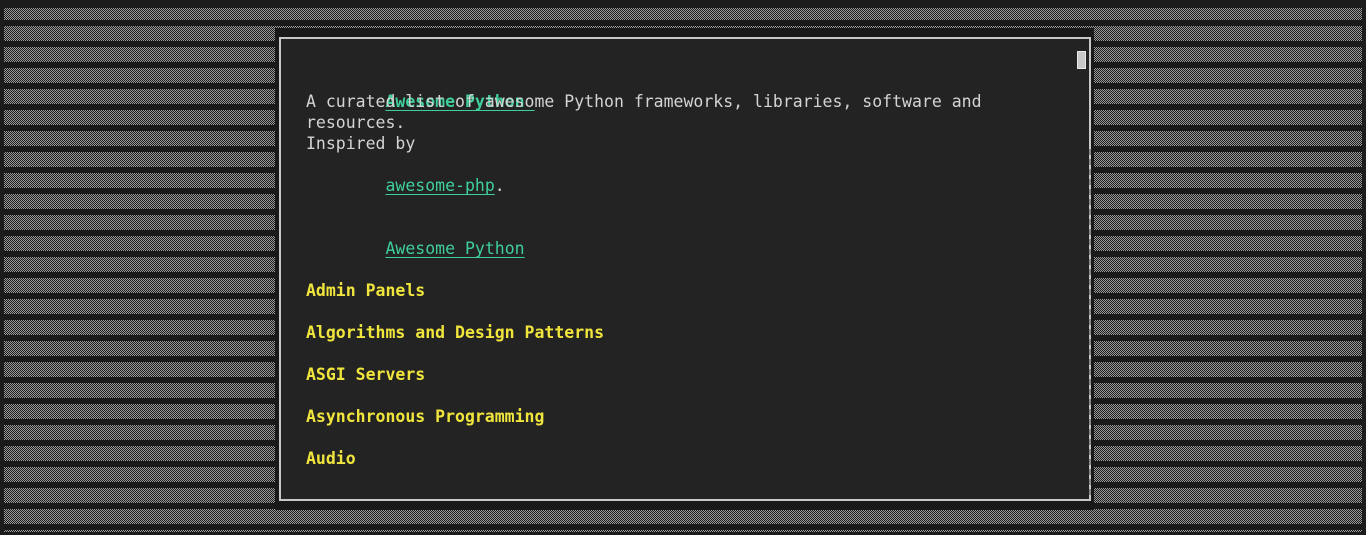  I want to click on scrollbar-track, so click(1090, 324).